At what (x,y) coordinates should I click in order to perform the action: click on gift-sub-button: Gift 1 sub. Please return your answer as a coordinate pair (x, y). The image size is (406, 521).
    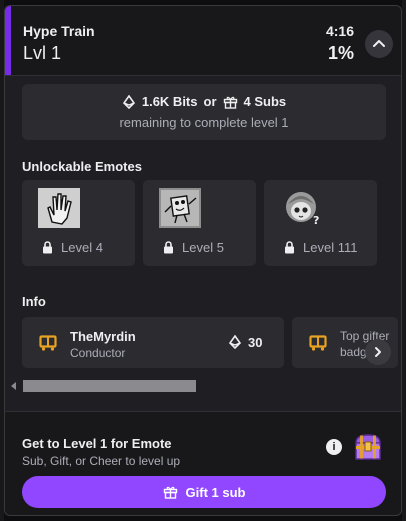
    Looking at the image, I should click on (204, 492).